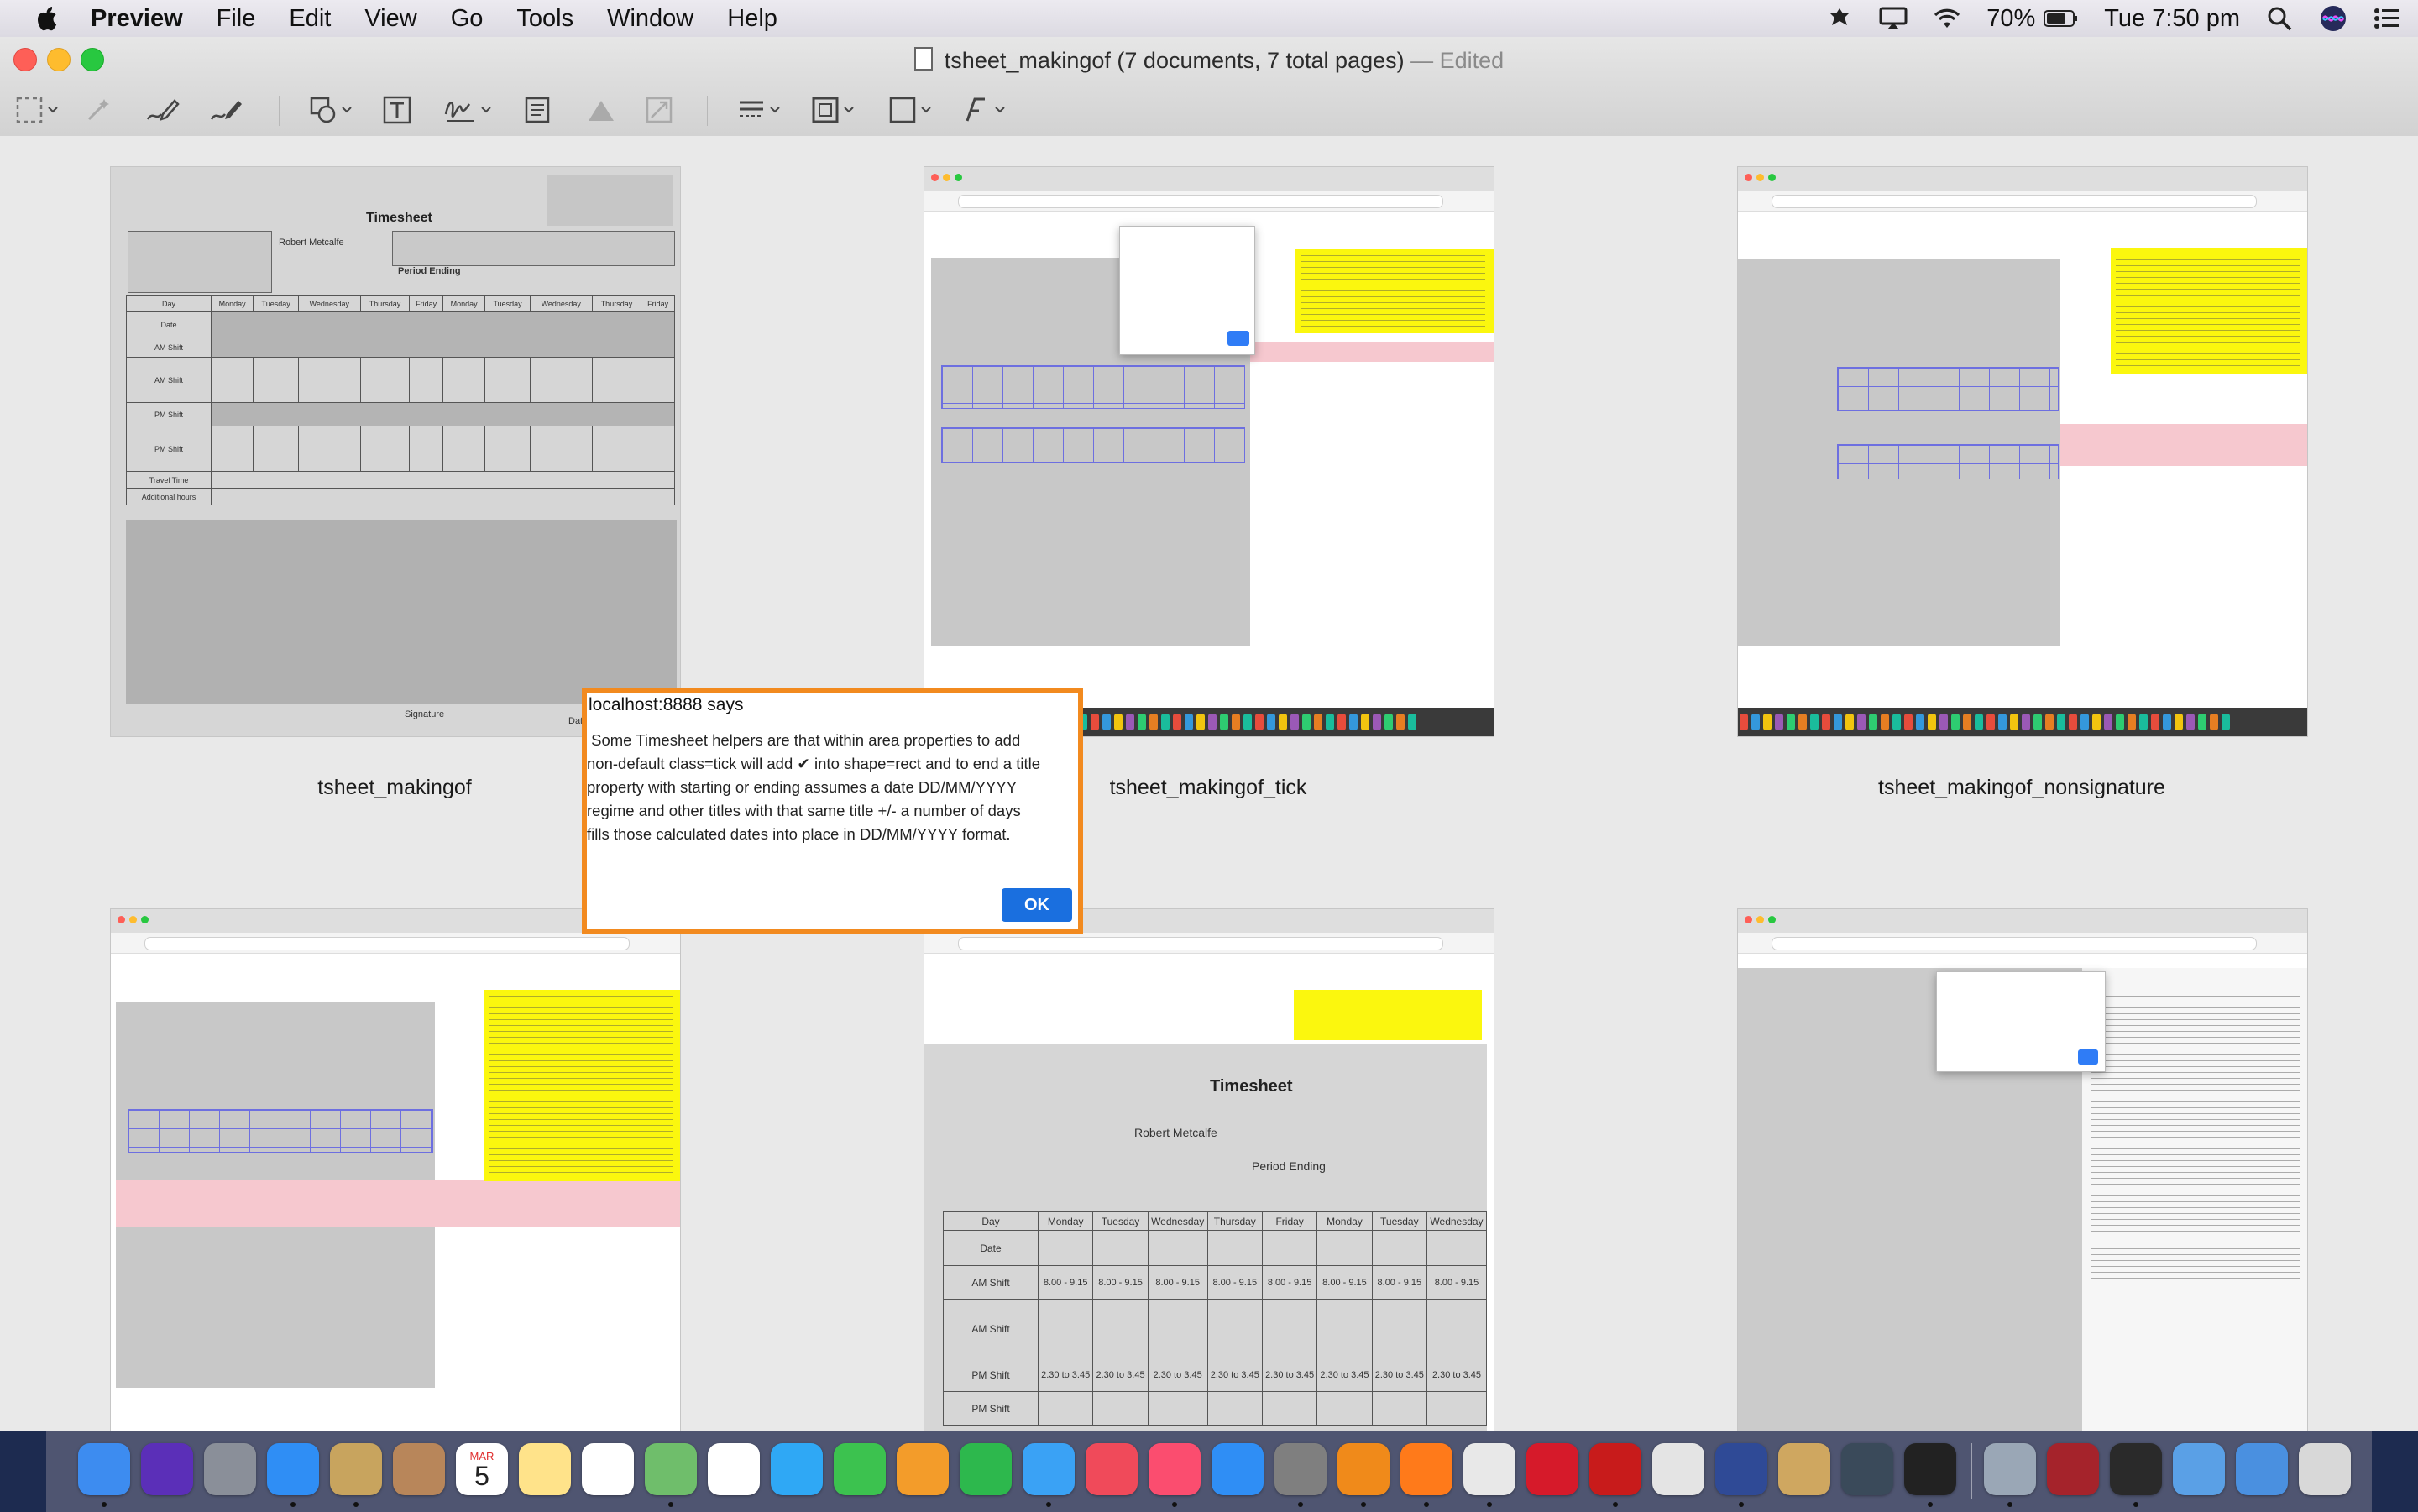 The width and height of the screenshot is (2418, 1512). Describe the element at coordinates (2172, 19) in the screenshot. I see `menubar-clock: Tue 7:50 pm` at that location.